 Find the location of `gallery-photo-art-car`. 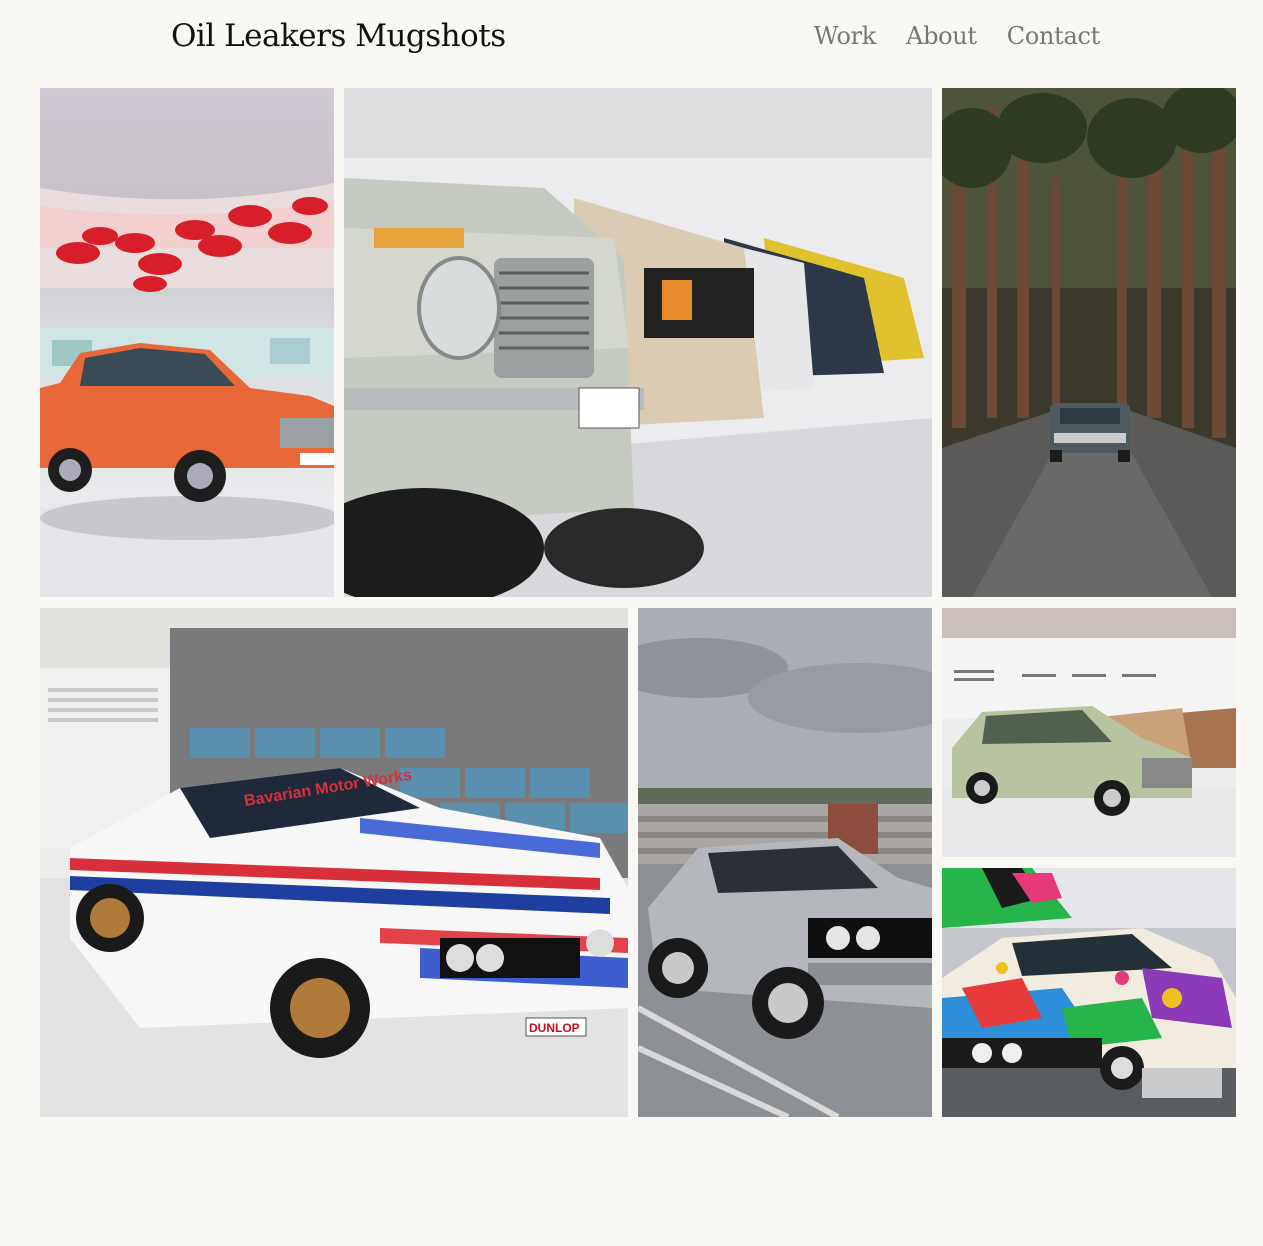

gallery-photo-art-car is located at coordinates (1089, 992).